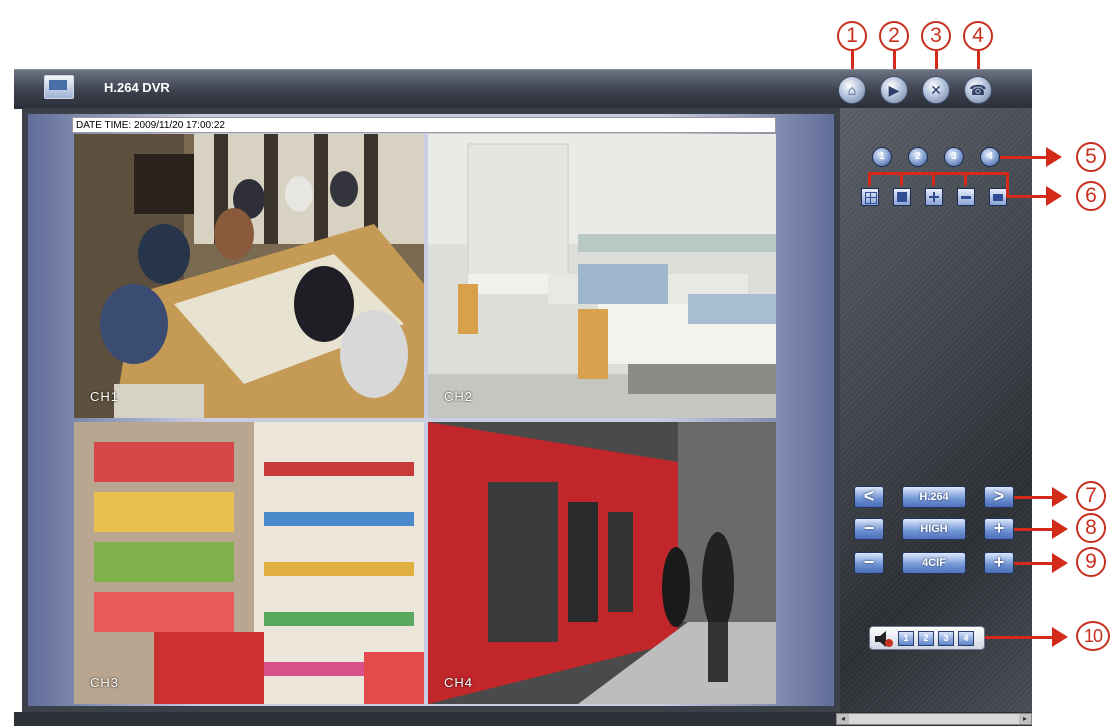  Describe the element at coordinates (990, 157) in the screenshot. I see `channel-button-4: 4` at that location.